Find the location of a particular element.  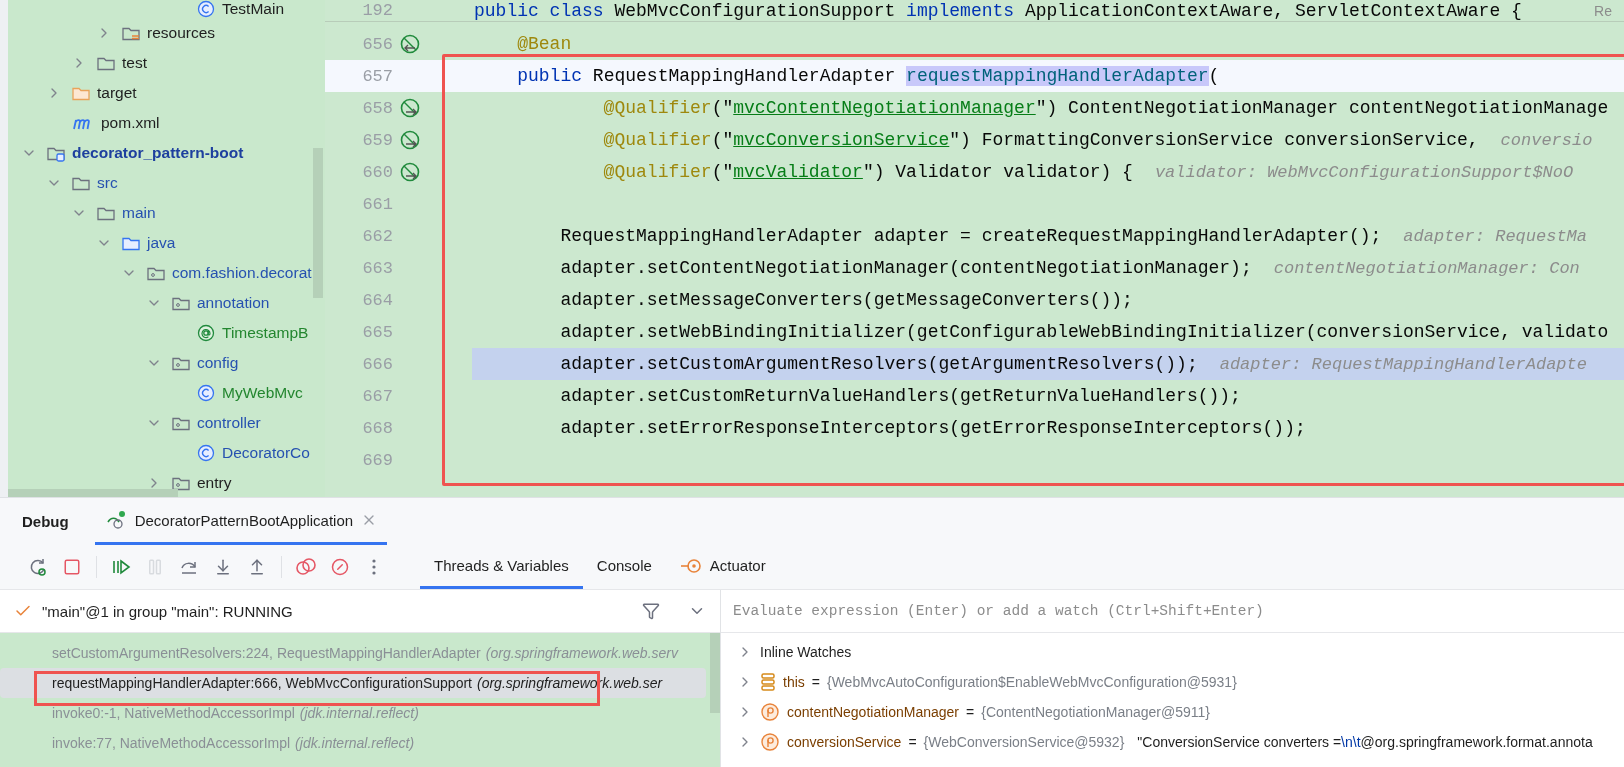

tree-item-label: TestMain is located at coordinates (253, 9).